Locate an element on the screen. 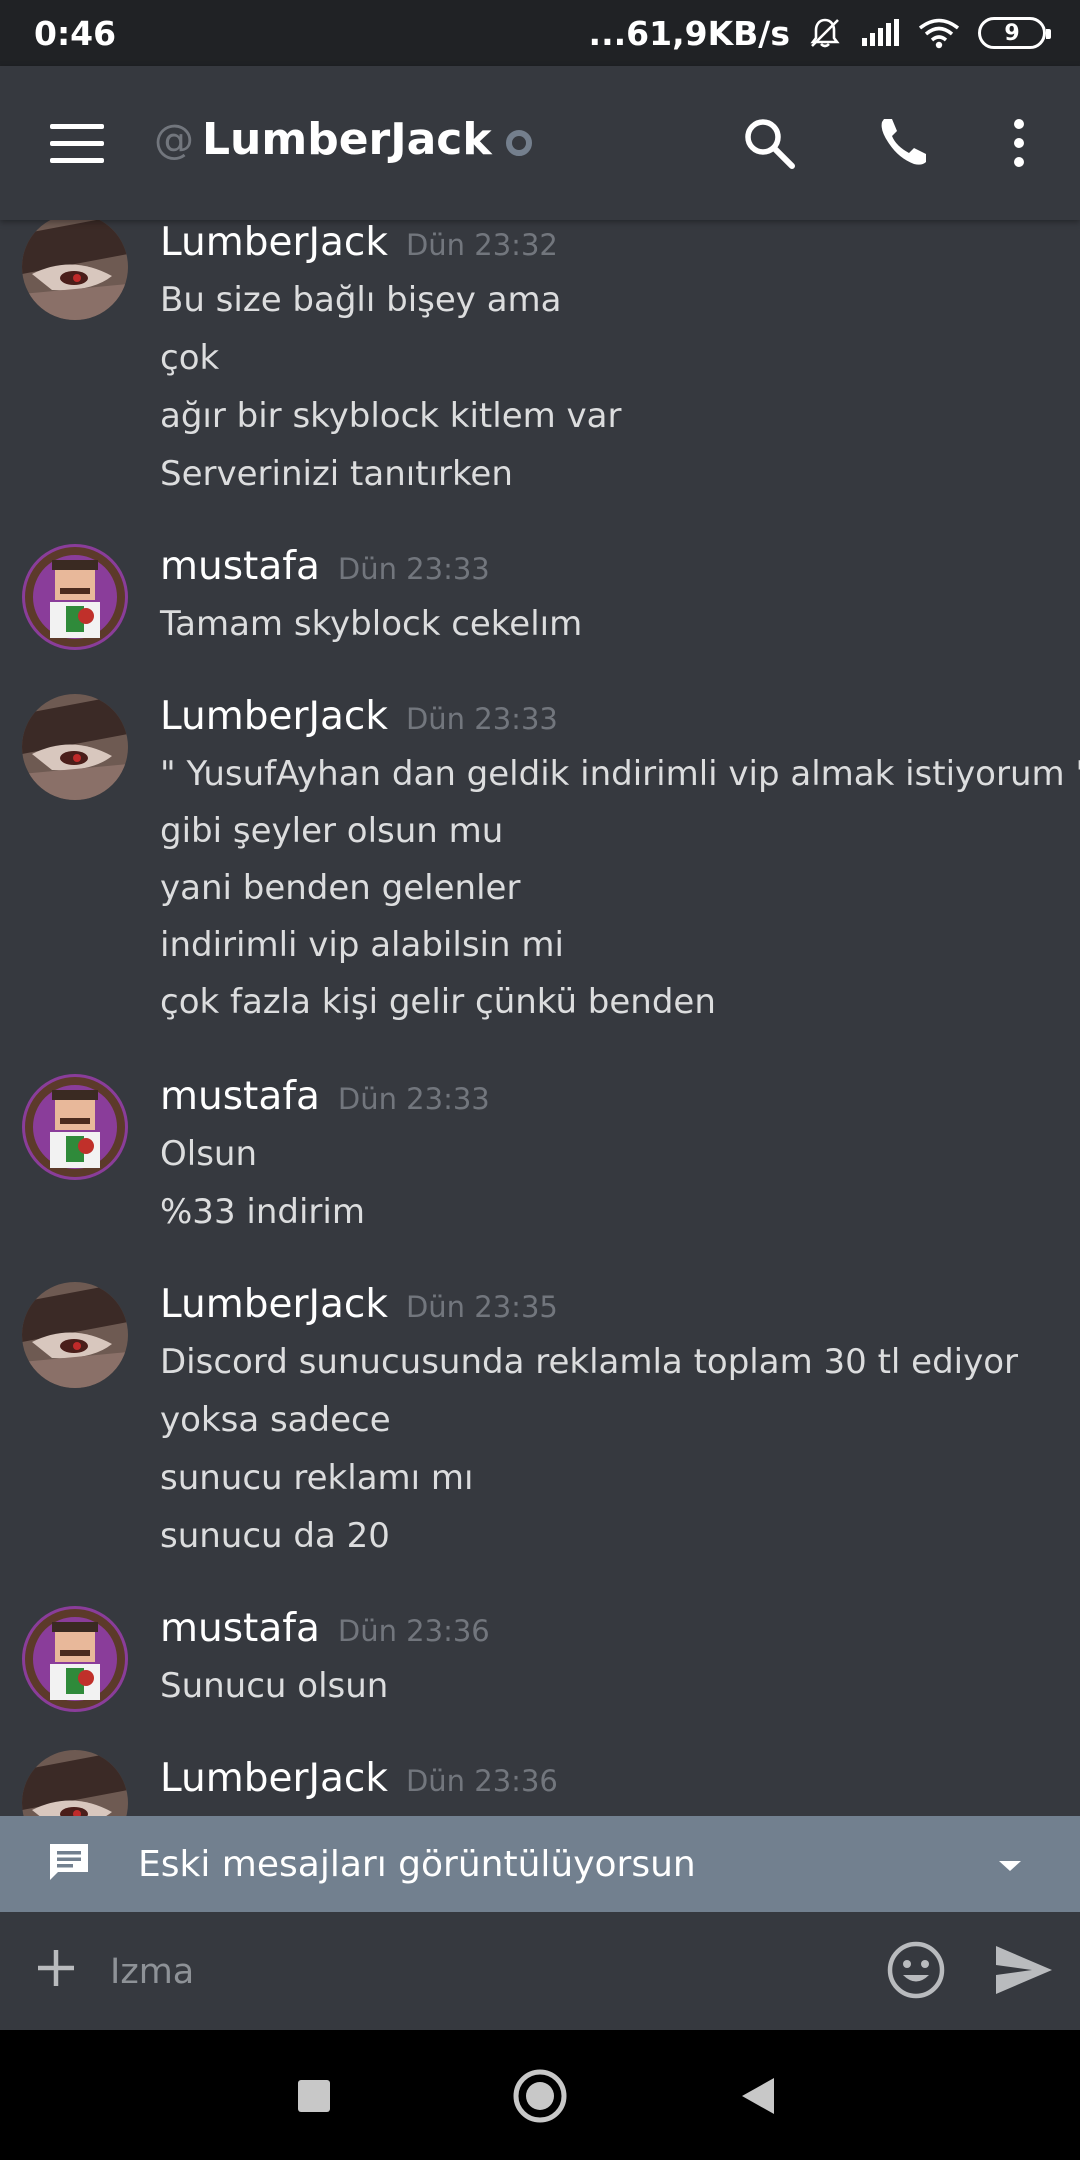 This screenshot has height=2160, width=1080. message-header: LumberJack Dün 23:32 is located at coordinates (359, 242).